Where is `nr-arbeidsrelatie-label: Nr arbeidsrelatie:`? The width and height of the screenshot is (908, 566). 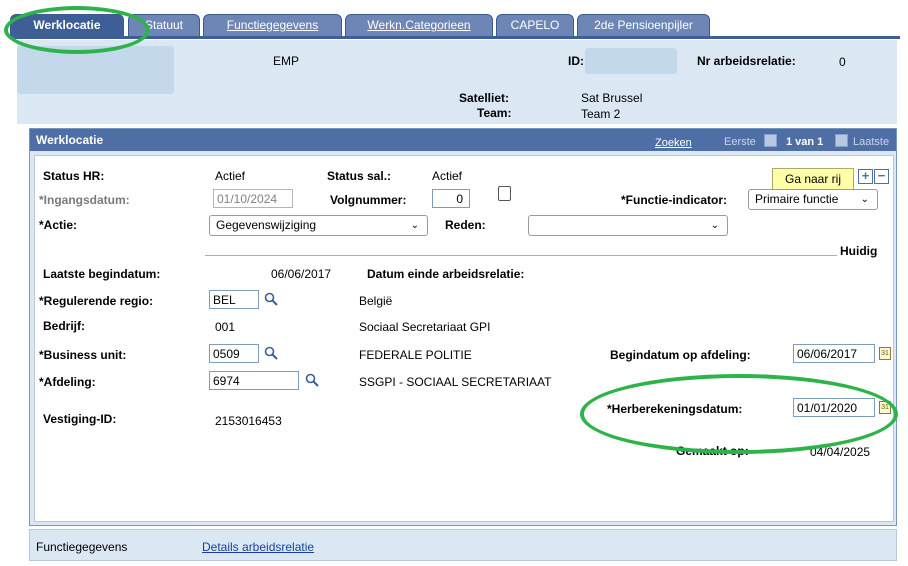 nr-arbeidsrelatie-label: Nr arbeidsrelatie: is located at coordinates (746, 61).